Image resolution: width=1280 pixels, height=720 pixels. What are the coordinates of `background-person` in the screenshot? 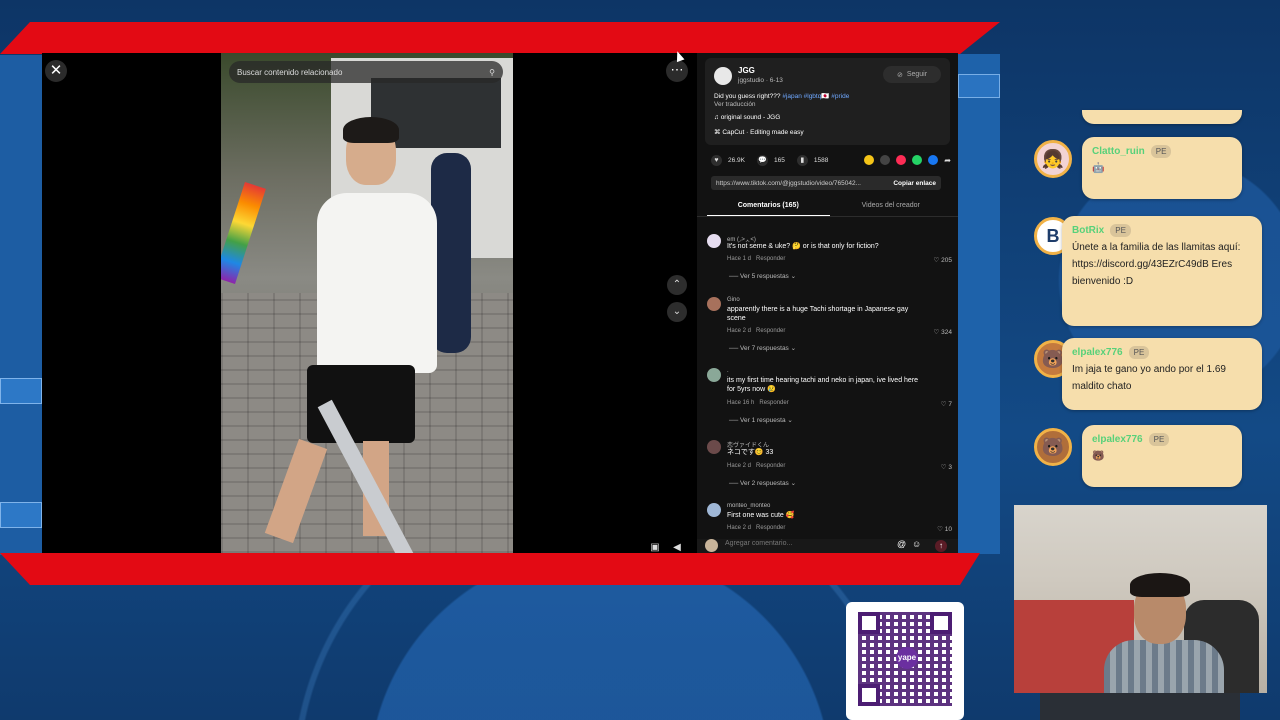 It's located at (451, 253).